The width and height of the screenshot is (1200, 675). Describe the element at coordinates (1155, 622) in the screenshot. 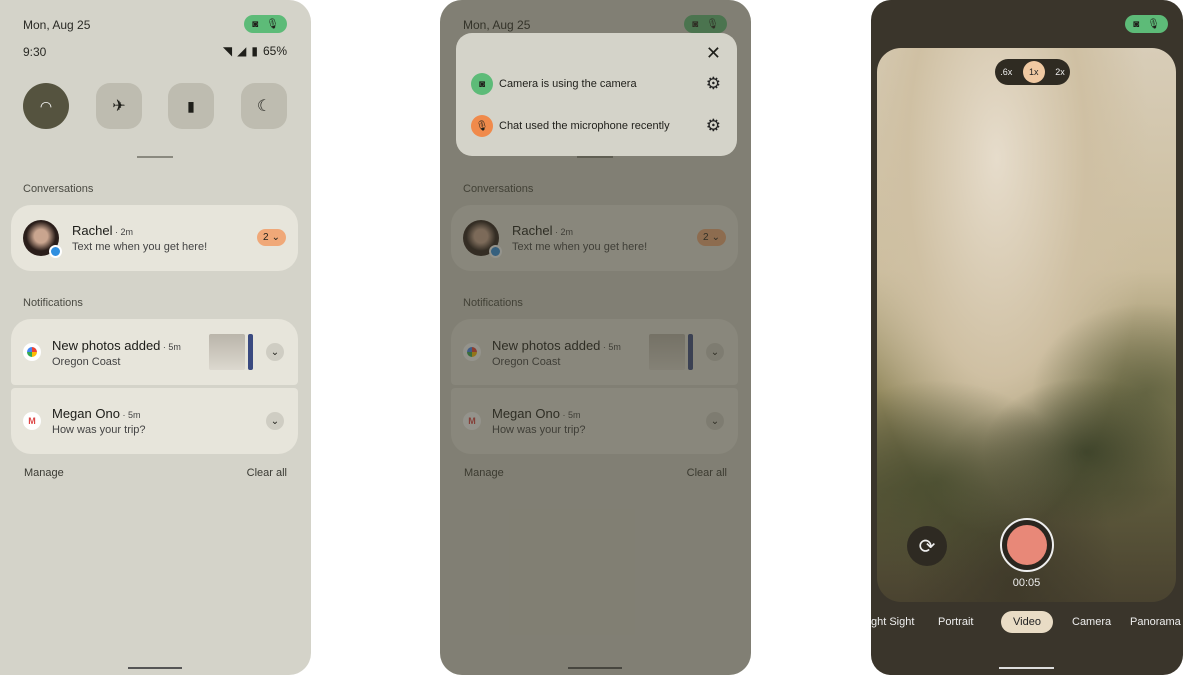

I see `mode-panorama: Panorama` at that location.